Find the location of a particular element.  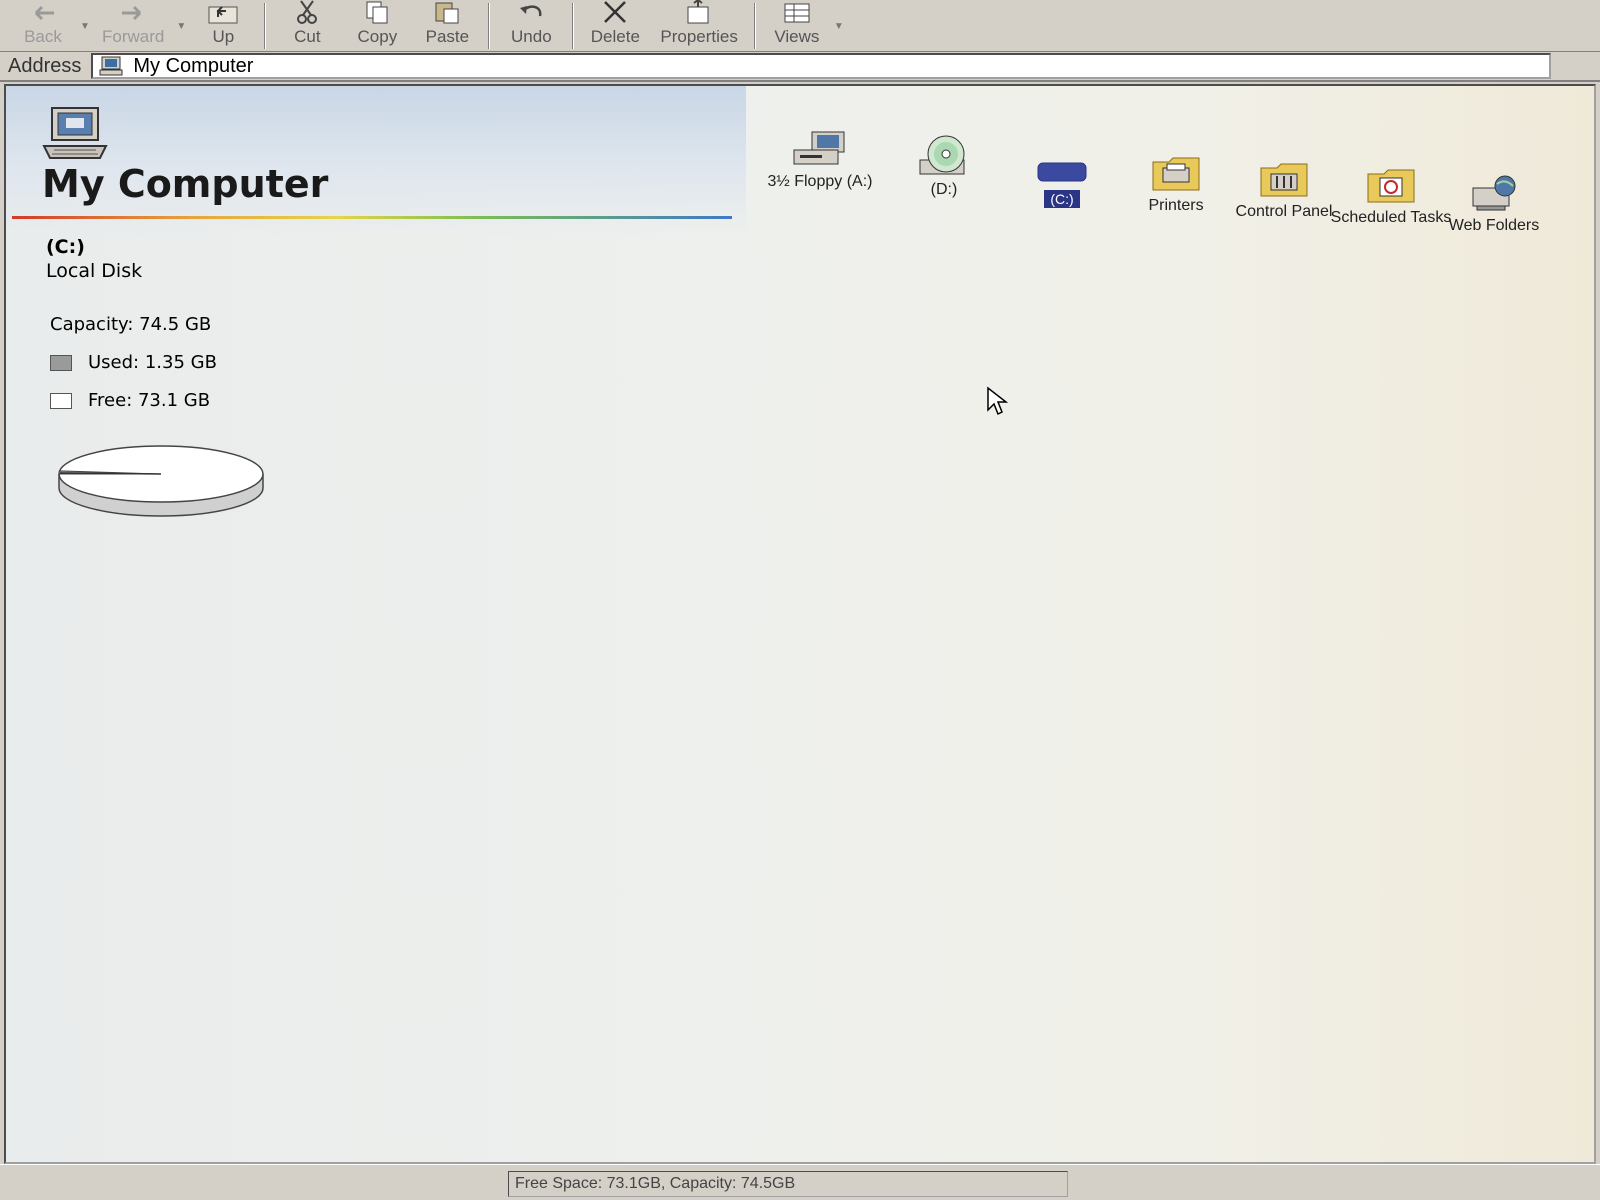

capacity-value: Capacity: 74.5 GB is located at coordinates (131, 324).